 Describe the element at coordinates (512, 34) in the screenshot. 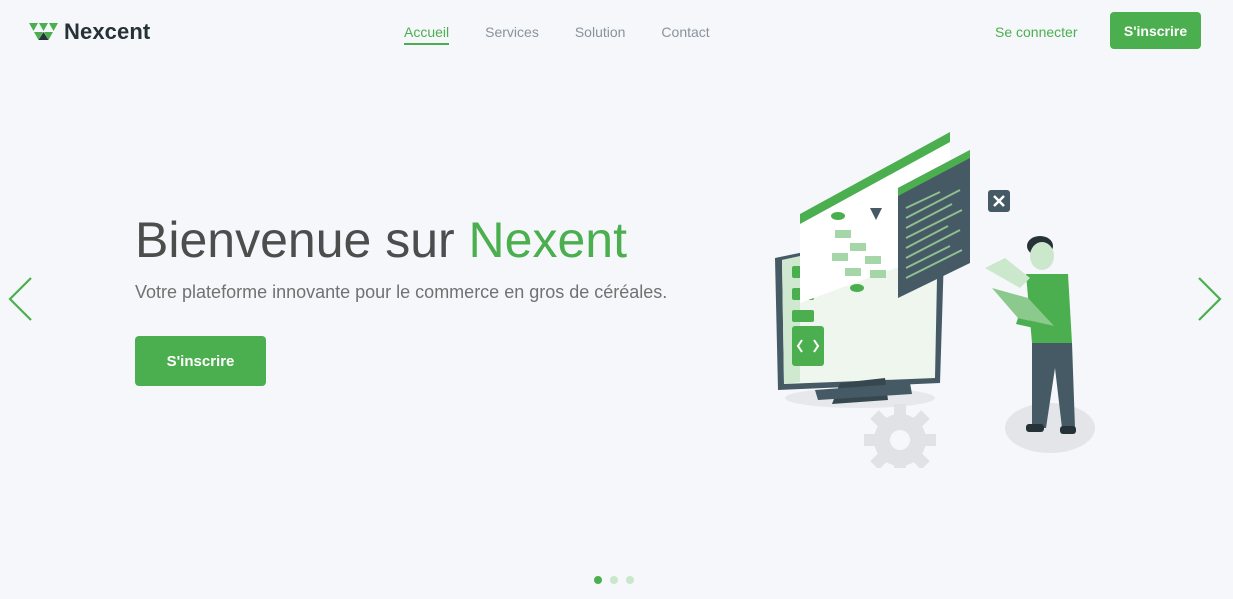

I see `nav-item-services: Services` at that location.